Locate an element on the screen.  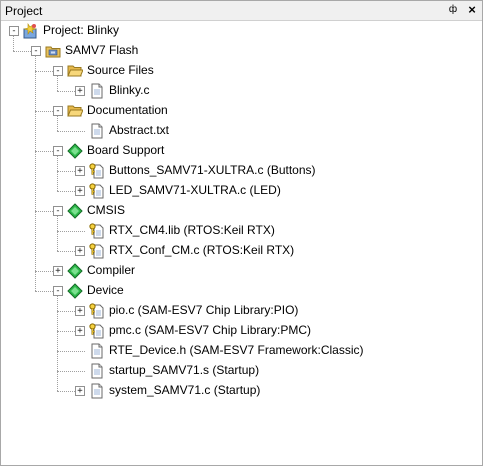
tree-node-label: Blinky.c is located at coordinates (129, 90).